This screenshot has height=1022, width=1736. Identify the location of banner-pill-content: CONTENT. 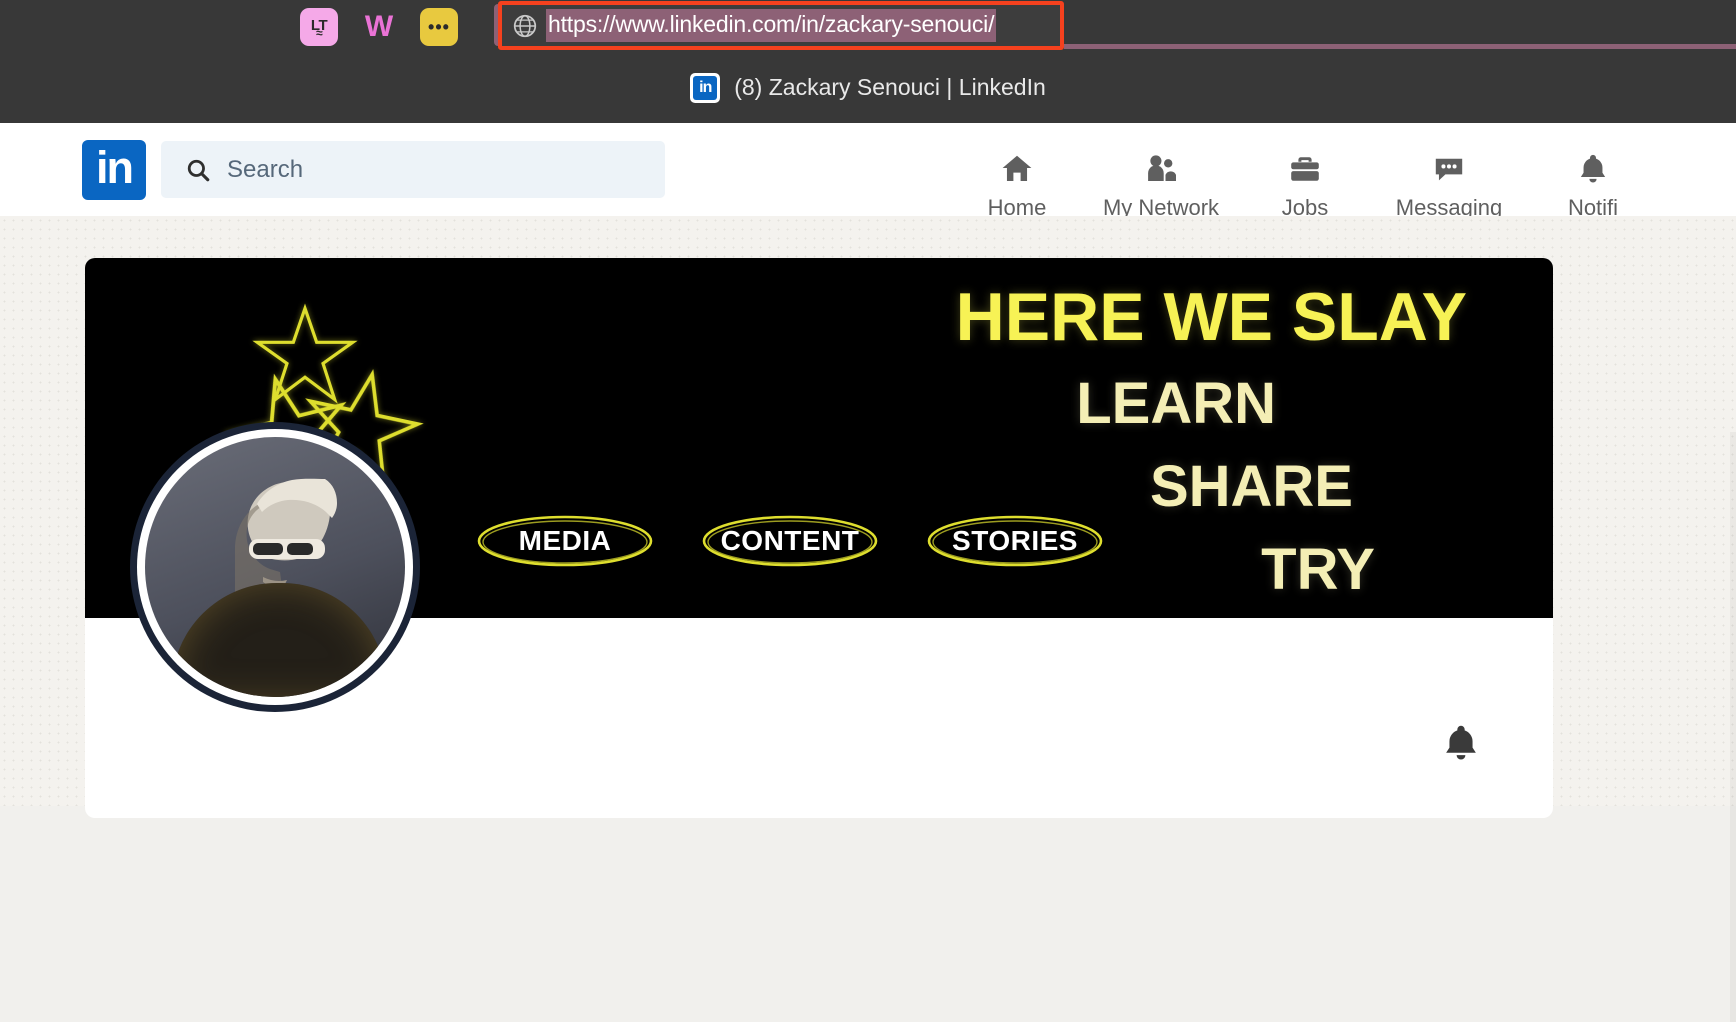
(790, 541).